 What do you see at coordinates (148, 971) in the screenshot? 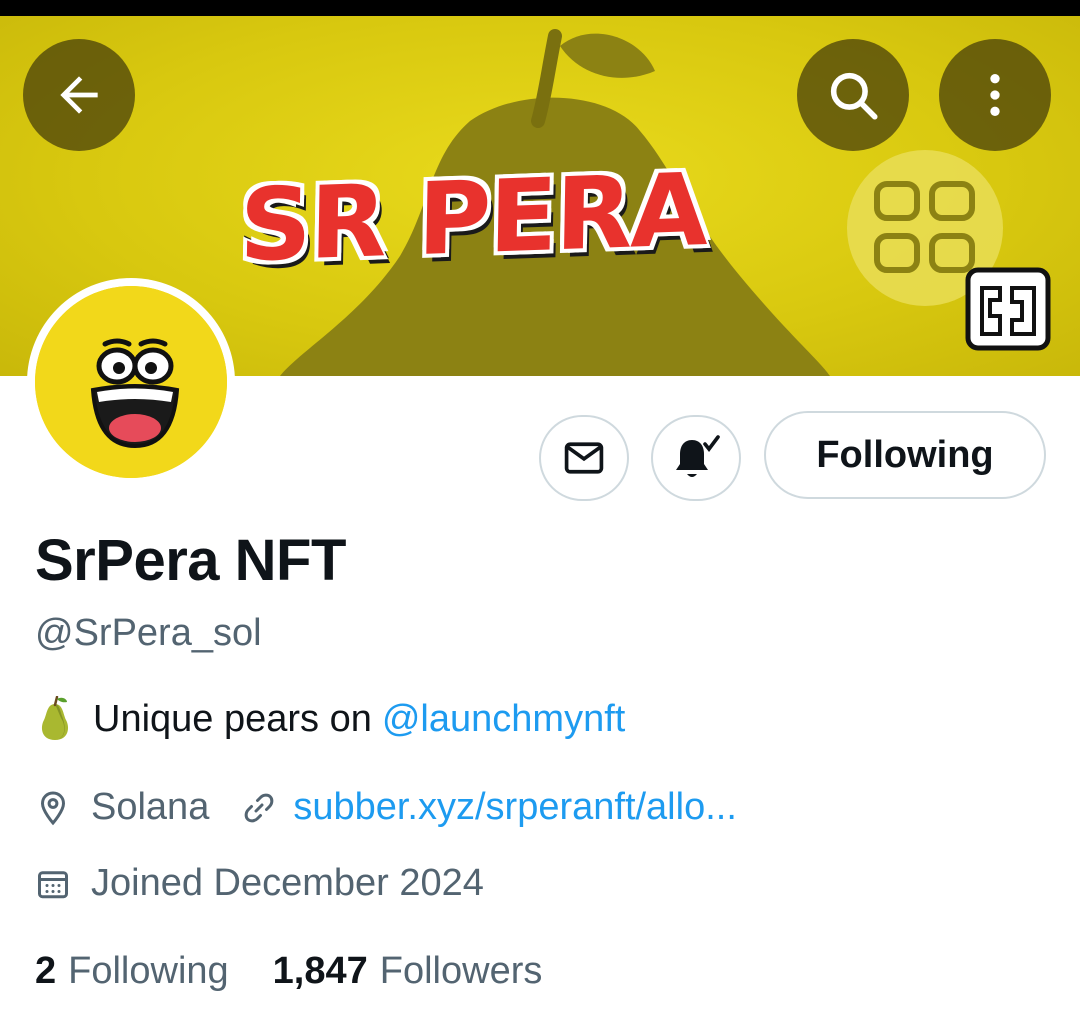
I see `following-label: Following` at bounding box center [148, 971].